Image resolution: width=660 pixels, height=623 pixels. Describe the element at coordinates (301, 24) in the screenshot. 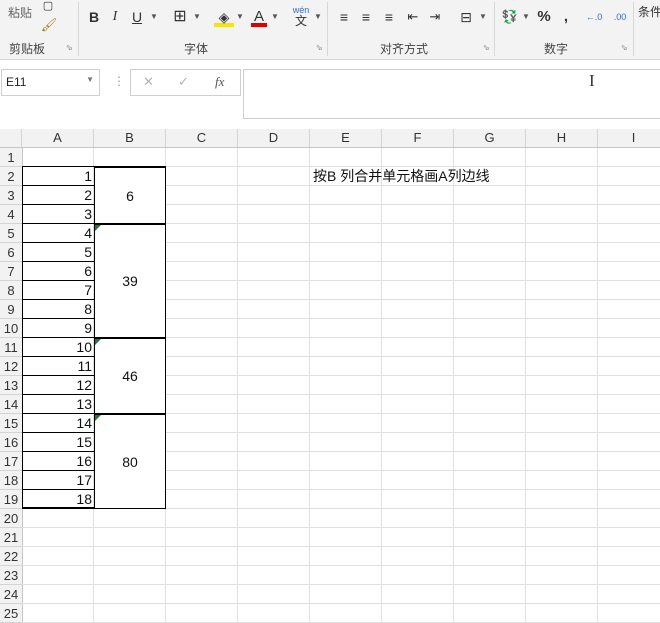

I see `phonetic-icon: 文` at that location.